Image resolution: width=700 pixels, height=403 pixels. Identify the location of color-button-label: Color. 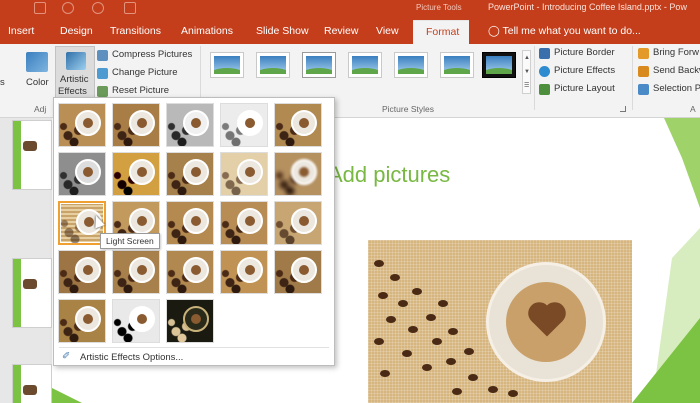
(37, 82).